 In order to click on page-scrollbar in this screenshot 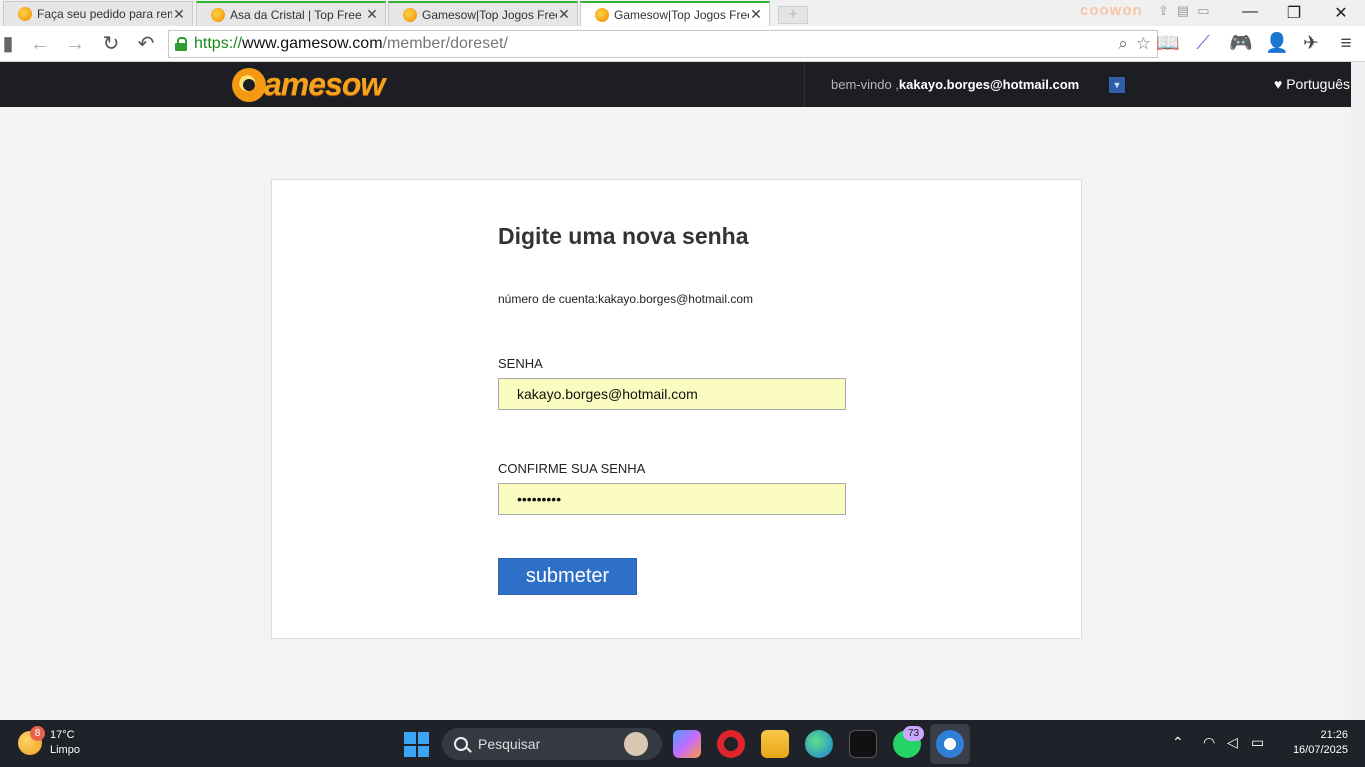, I will do `click(1358, 391)`.